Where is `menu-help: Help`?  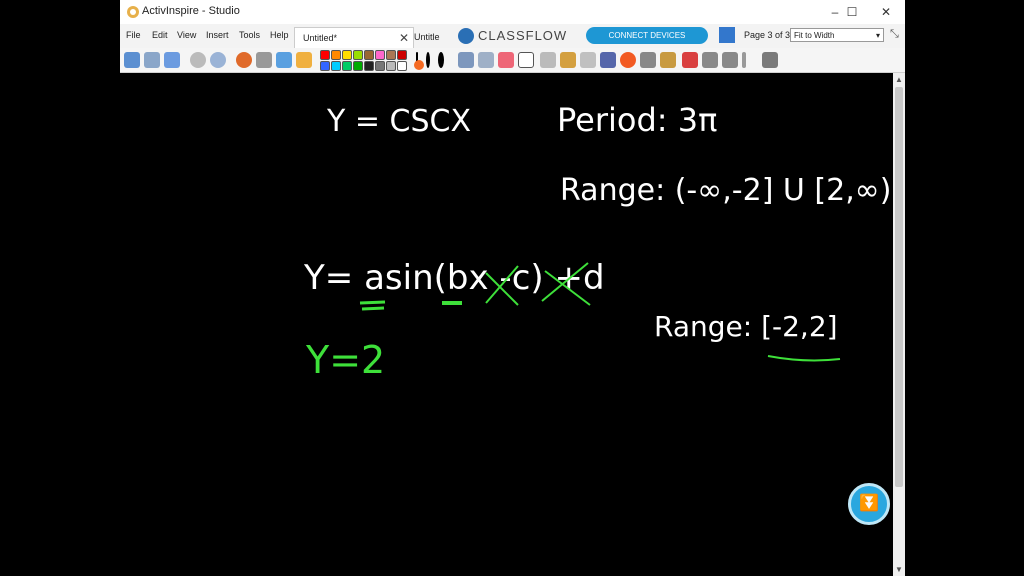 menu-help: Help is located at coordinates (279, 35).